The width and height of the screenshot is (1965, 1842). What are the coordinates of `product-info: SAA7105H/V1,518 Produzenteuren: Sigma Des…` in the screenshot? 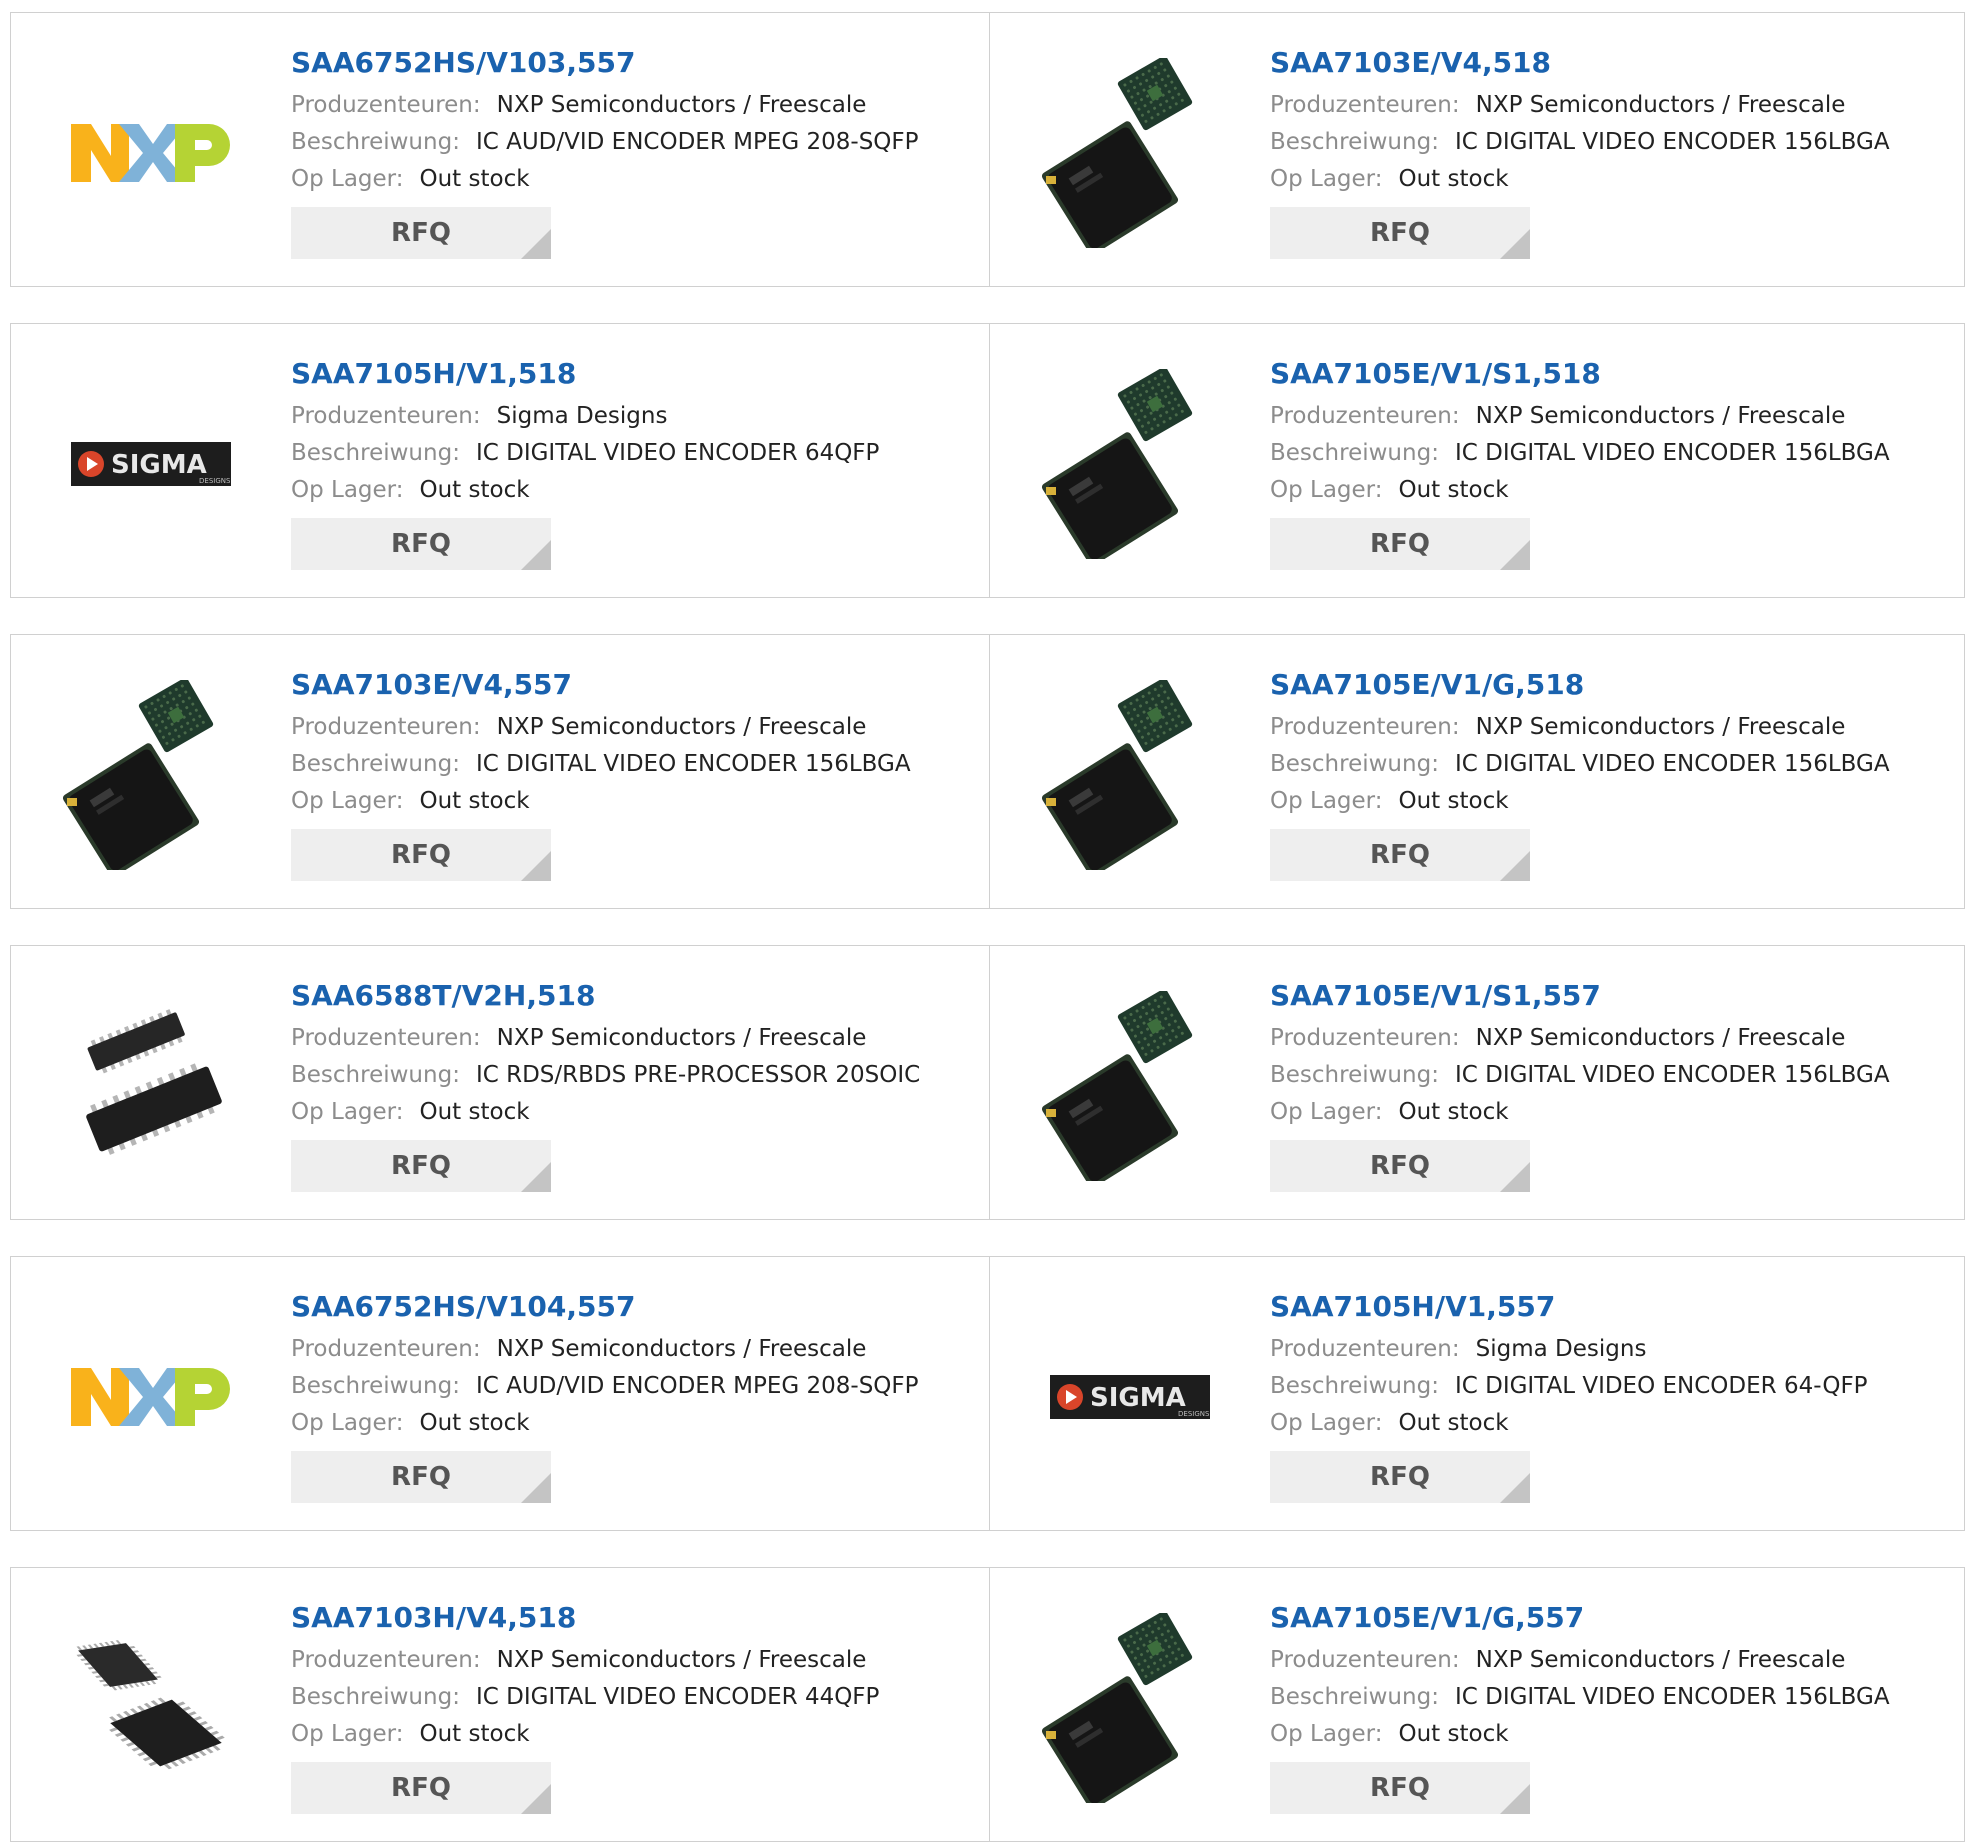 It's located at (635, 462).